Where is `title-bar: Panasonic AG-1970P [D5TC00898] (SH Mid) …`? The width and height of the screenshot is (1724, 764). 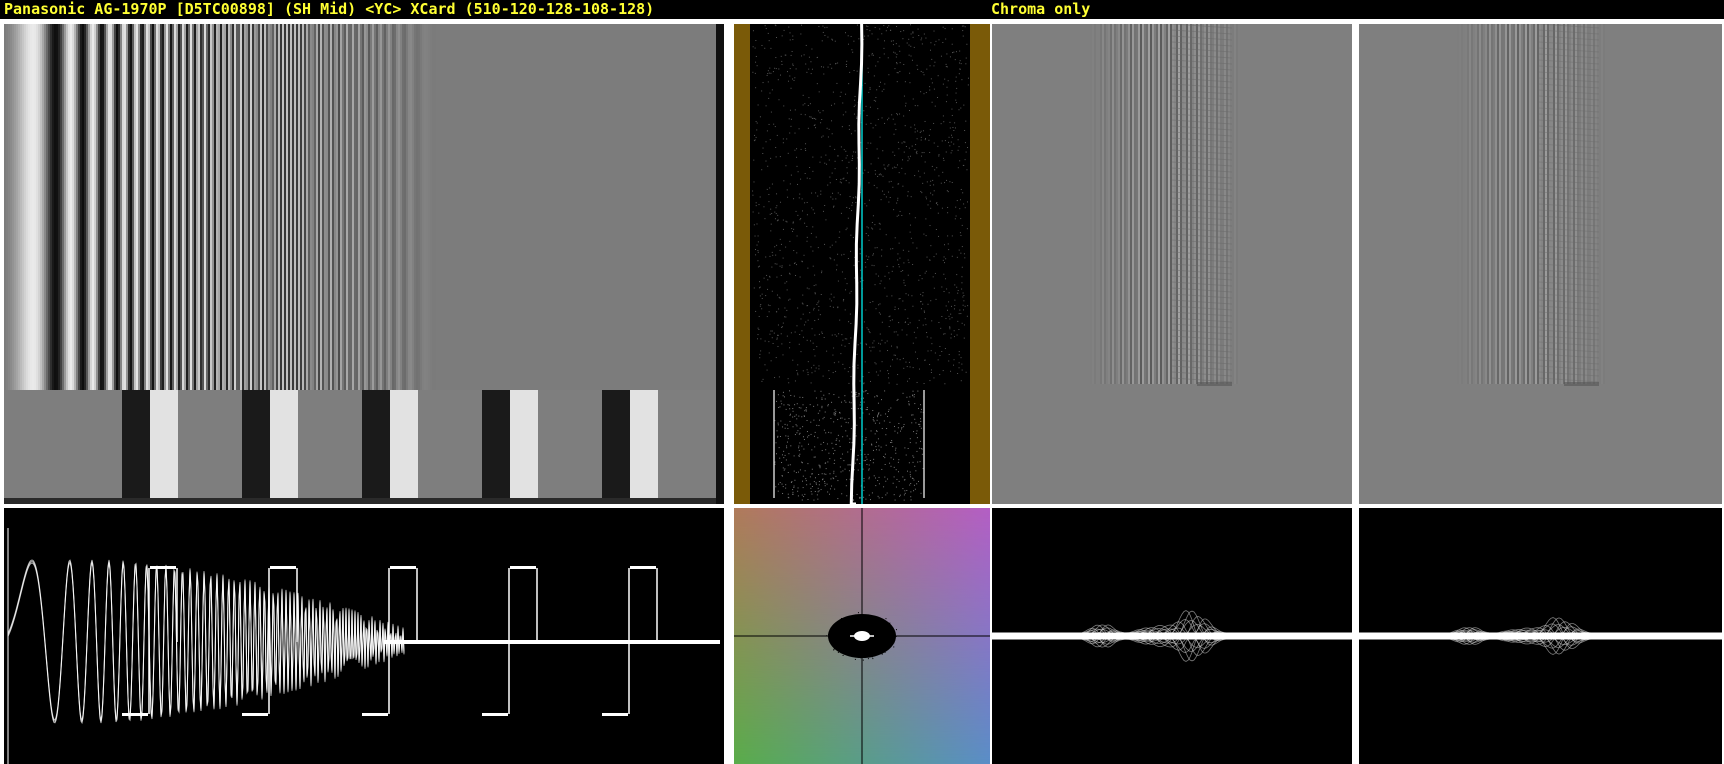
title-bar: Panasonic AG-1970P [D5TC00898] (SH Mid) … is located at coordinates (862, 9).